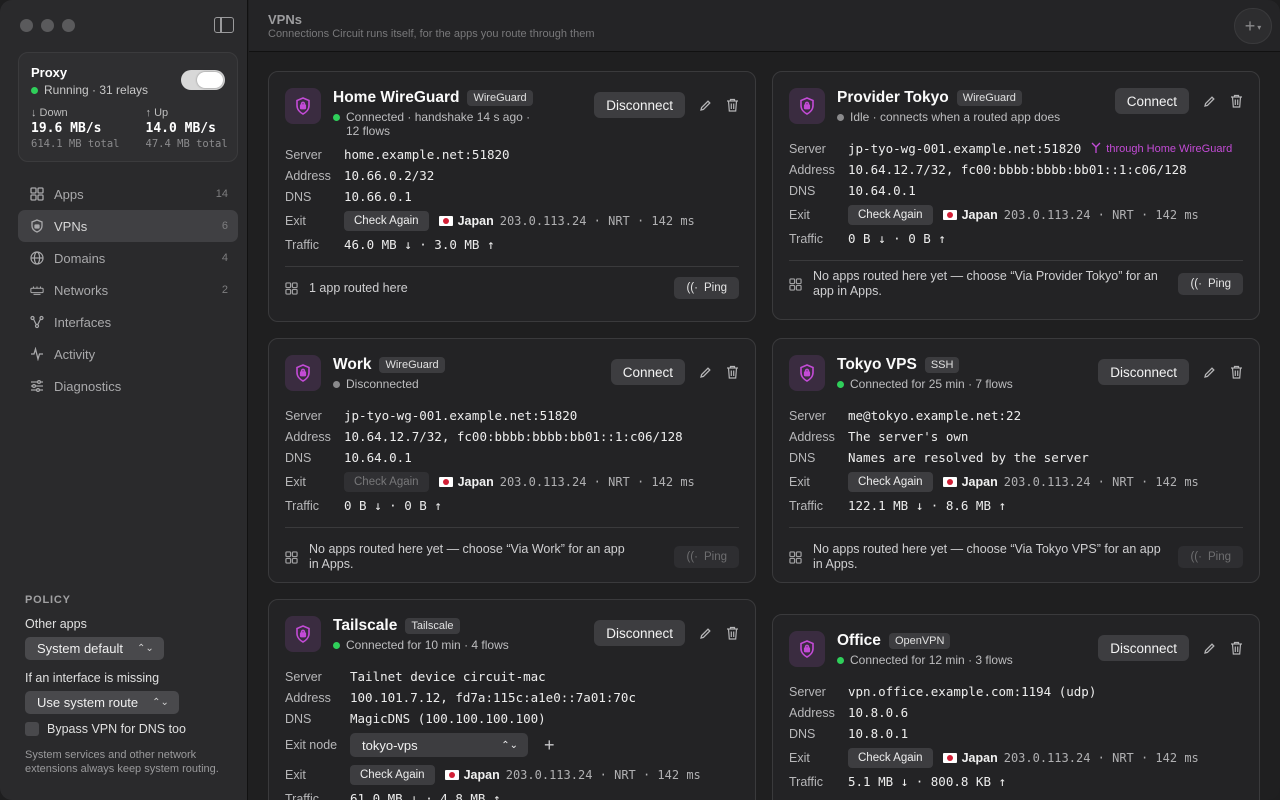 The width and height of the screenshot is (1280, 800). What do you see at coordinates (145, 648) in the screenshot?
I see `updown-chevron-icon: ⌃⌄` at bounding box center [145, 648].